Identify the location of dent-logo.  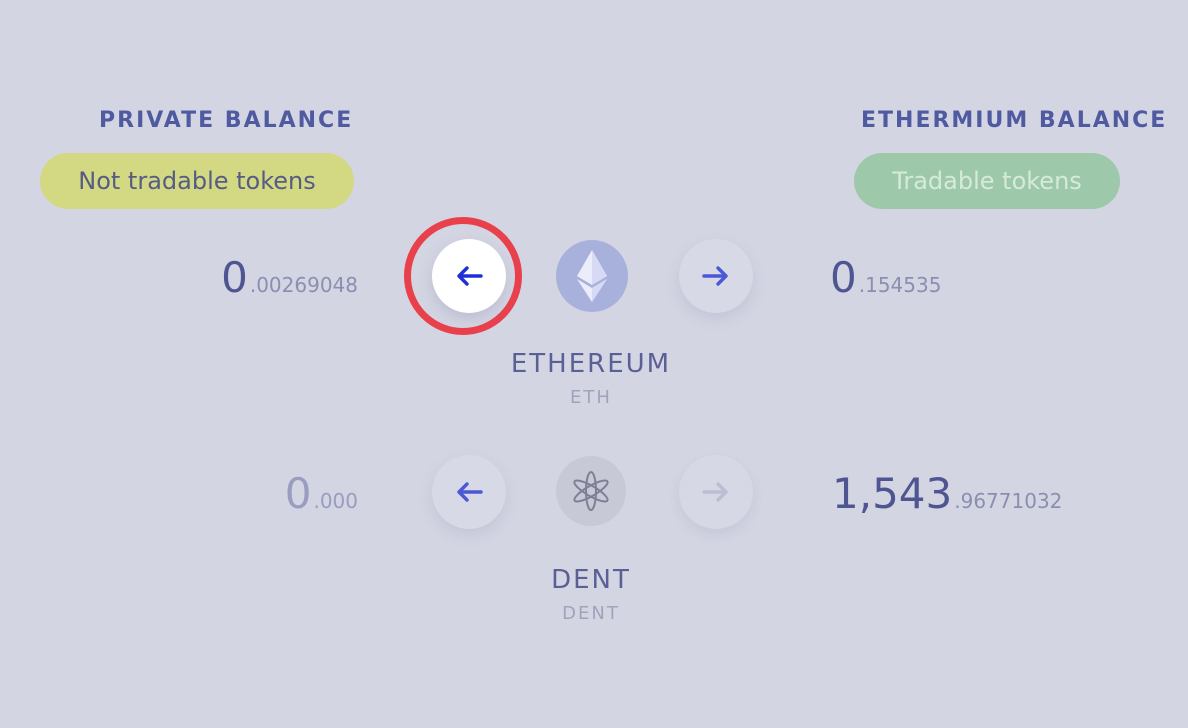
(591, 491).